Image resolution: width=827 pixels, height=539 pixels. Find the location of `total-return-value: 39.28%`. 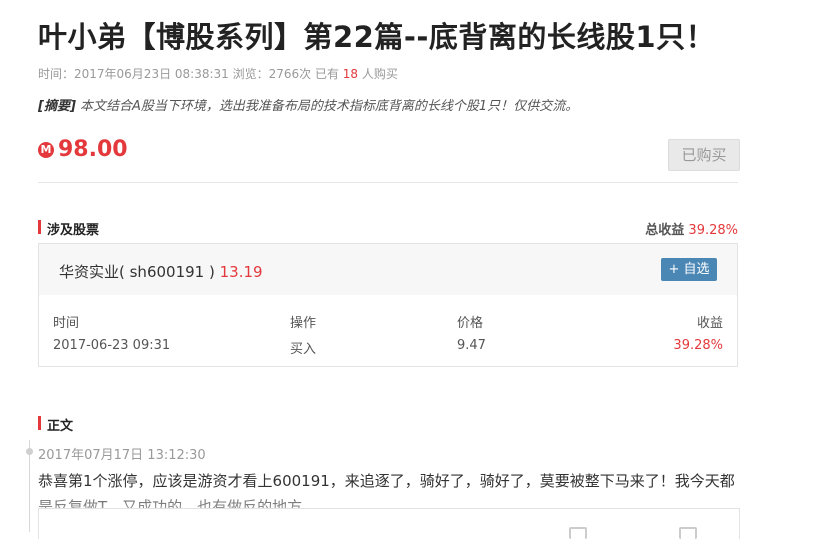

total-return-value: 39.28% is located at coordinates (713, 230).